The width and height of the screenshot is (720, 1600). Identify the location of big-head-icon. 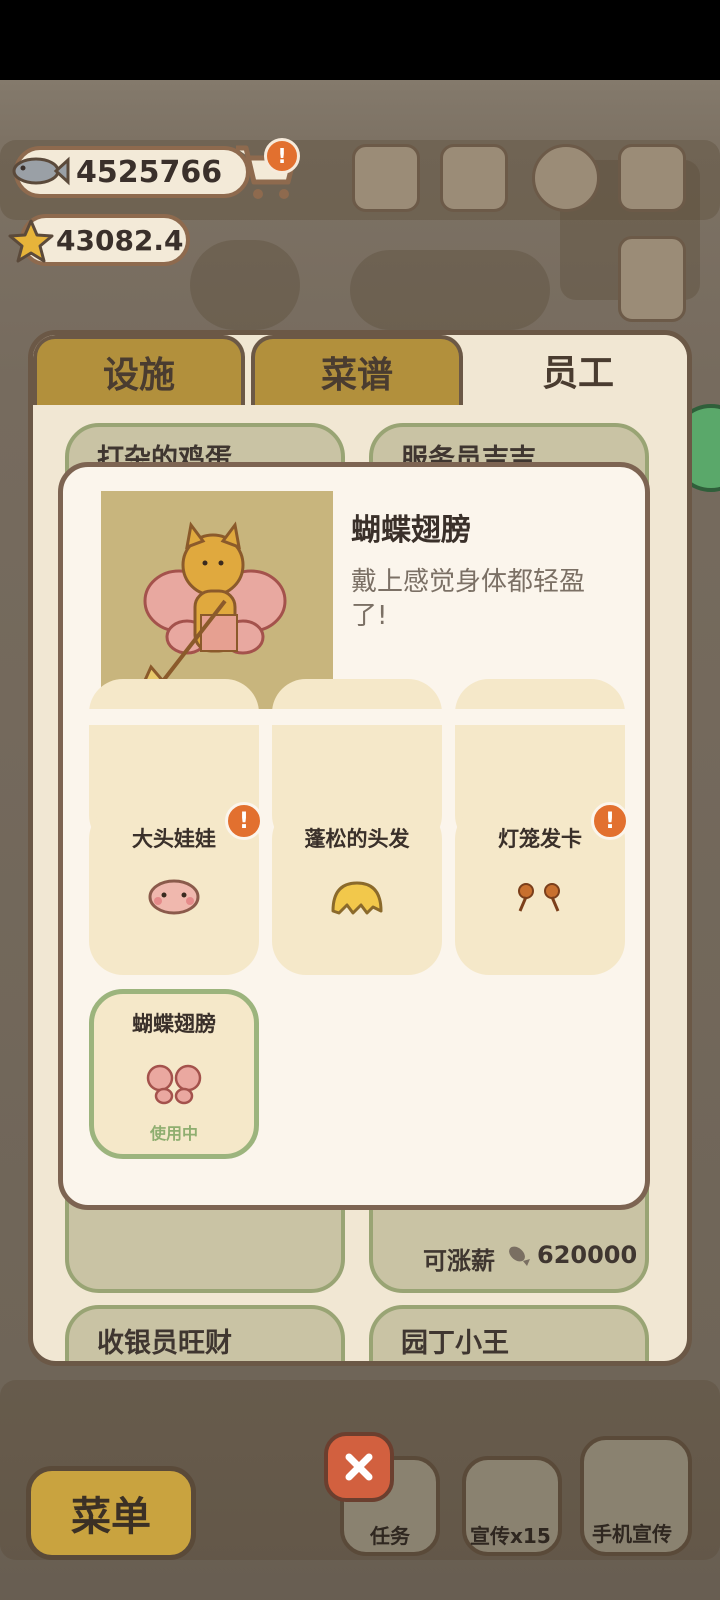
(174, 897).